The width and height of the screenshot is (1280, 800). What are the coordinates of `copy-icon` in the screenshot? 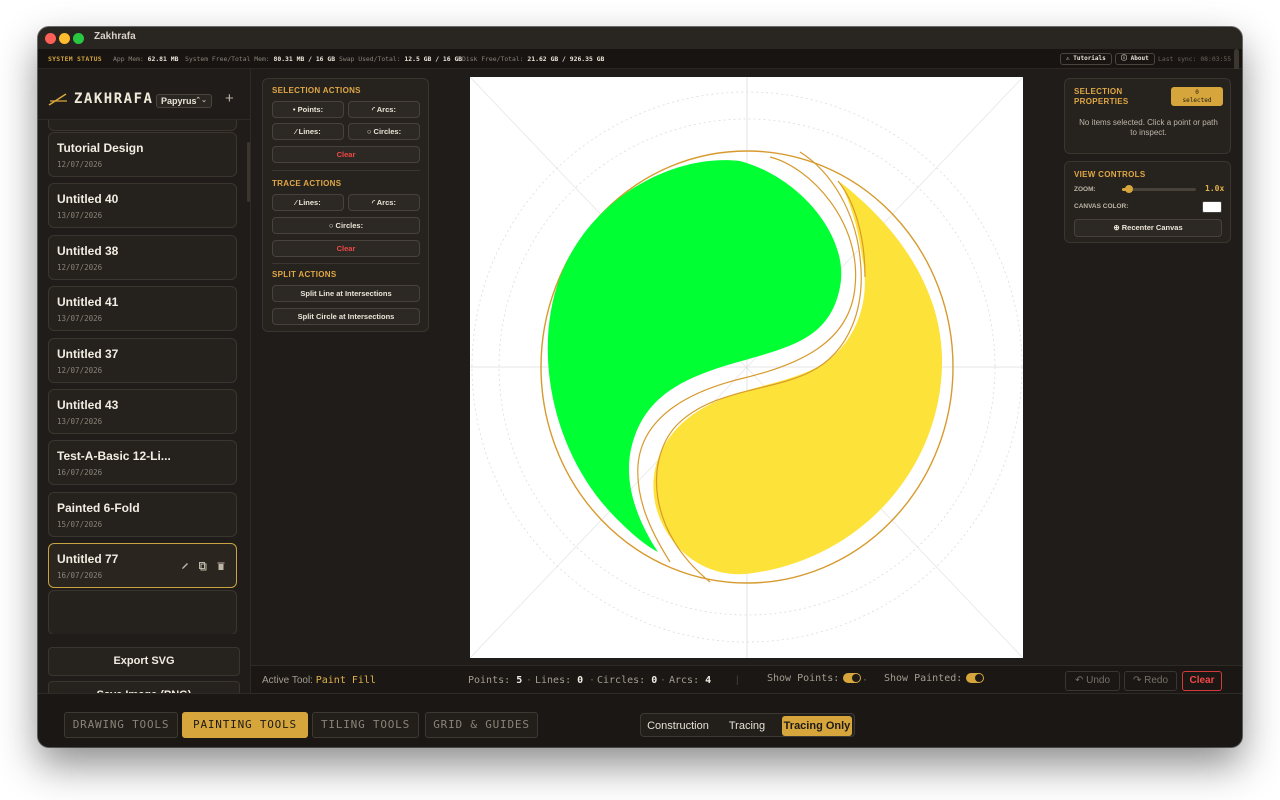 It's located at (203, 566).